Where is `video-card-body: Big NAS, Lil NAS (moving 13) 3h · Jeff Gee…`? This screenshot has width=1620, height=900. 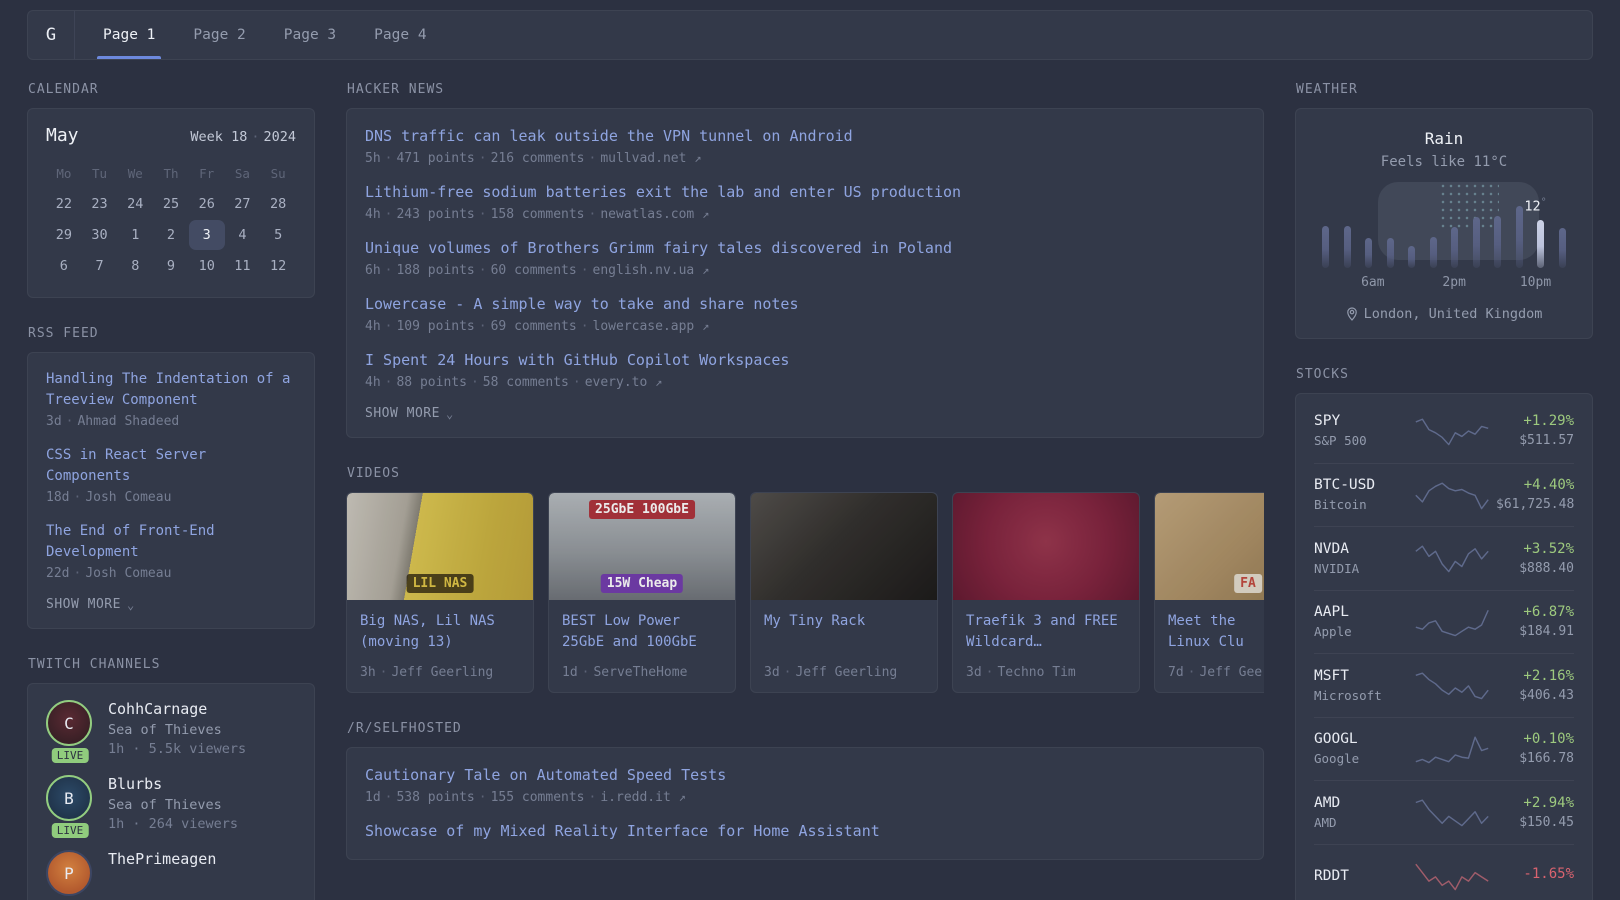 video-card-body: Big NAS, Lil NAS (moving 13) 3h · Jeff Gee… is located at coordinates (440, 646).